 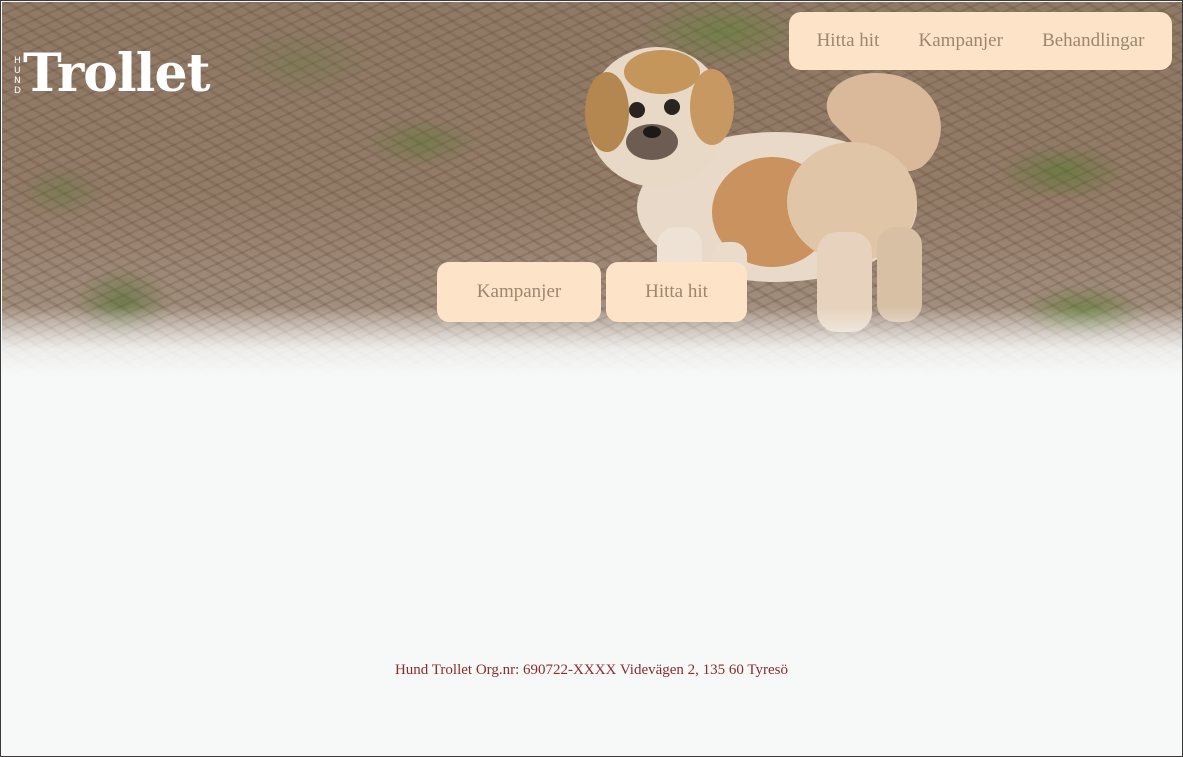 I want to click on top-navigation: Hitta hit Kampanjer Behandlingar, so click(x=980, y=41).